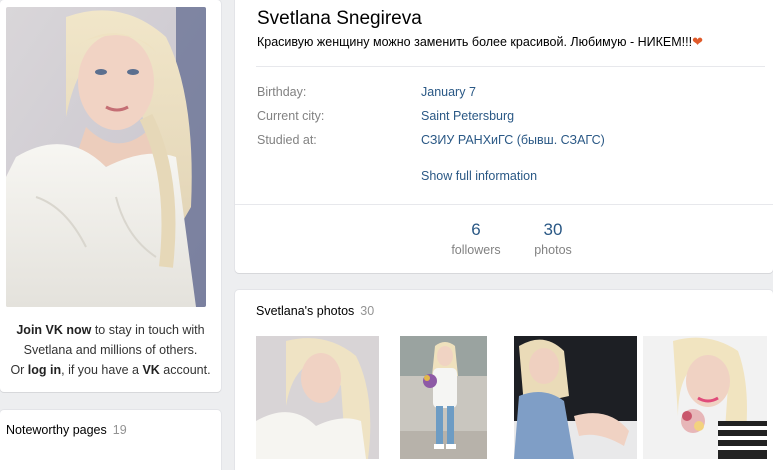  What do you see at coordinates (479, 176) in the screenshot?
I see `show-full-info-link: Show full information` at bounding box center [479, 176].